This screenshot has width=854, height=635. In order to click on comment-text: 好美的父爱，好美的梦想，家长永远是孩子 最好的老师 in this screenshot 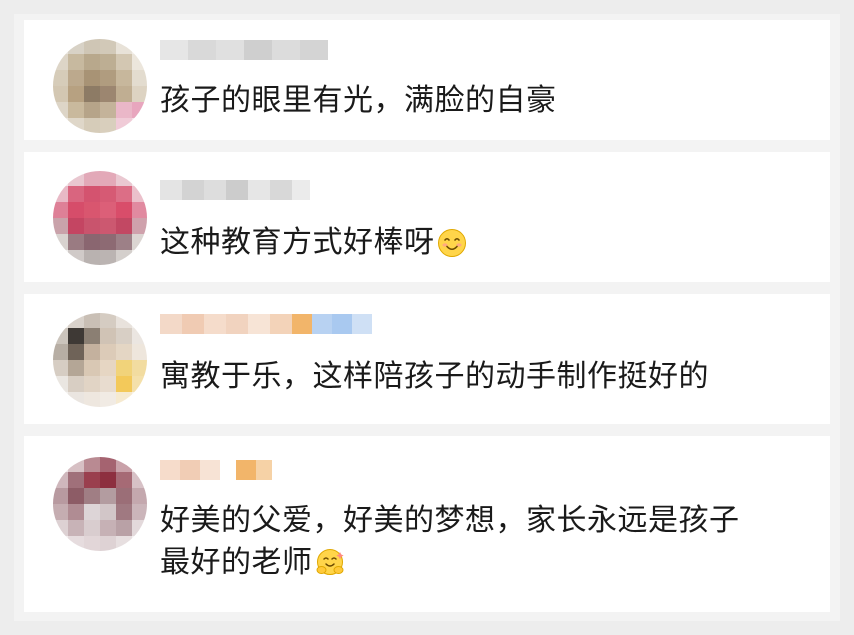, I will do `click(450, 541)`.